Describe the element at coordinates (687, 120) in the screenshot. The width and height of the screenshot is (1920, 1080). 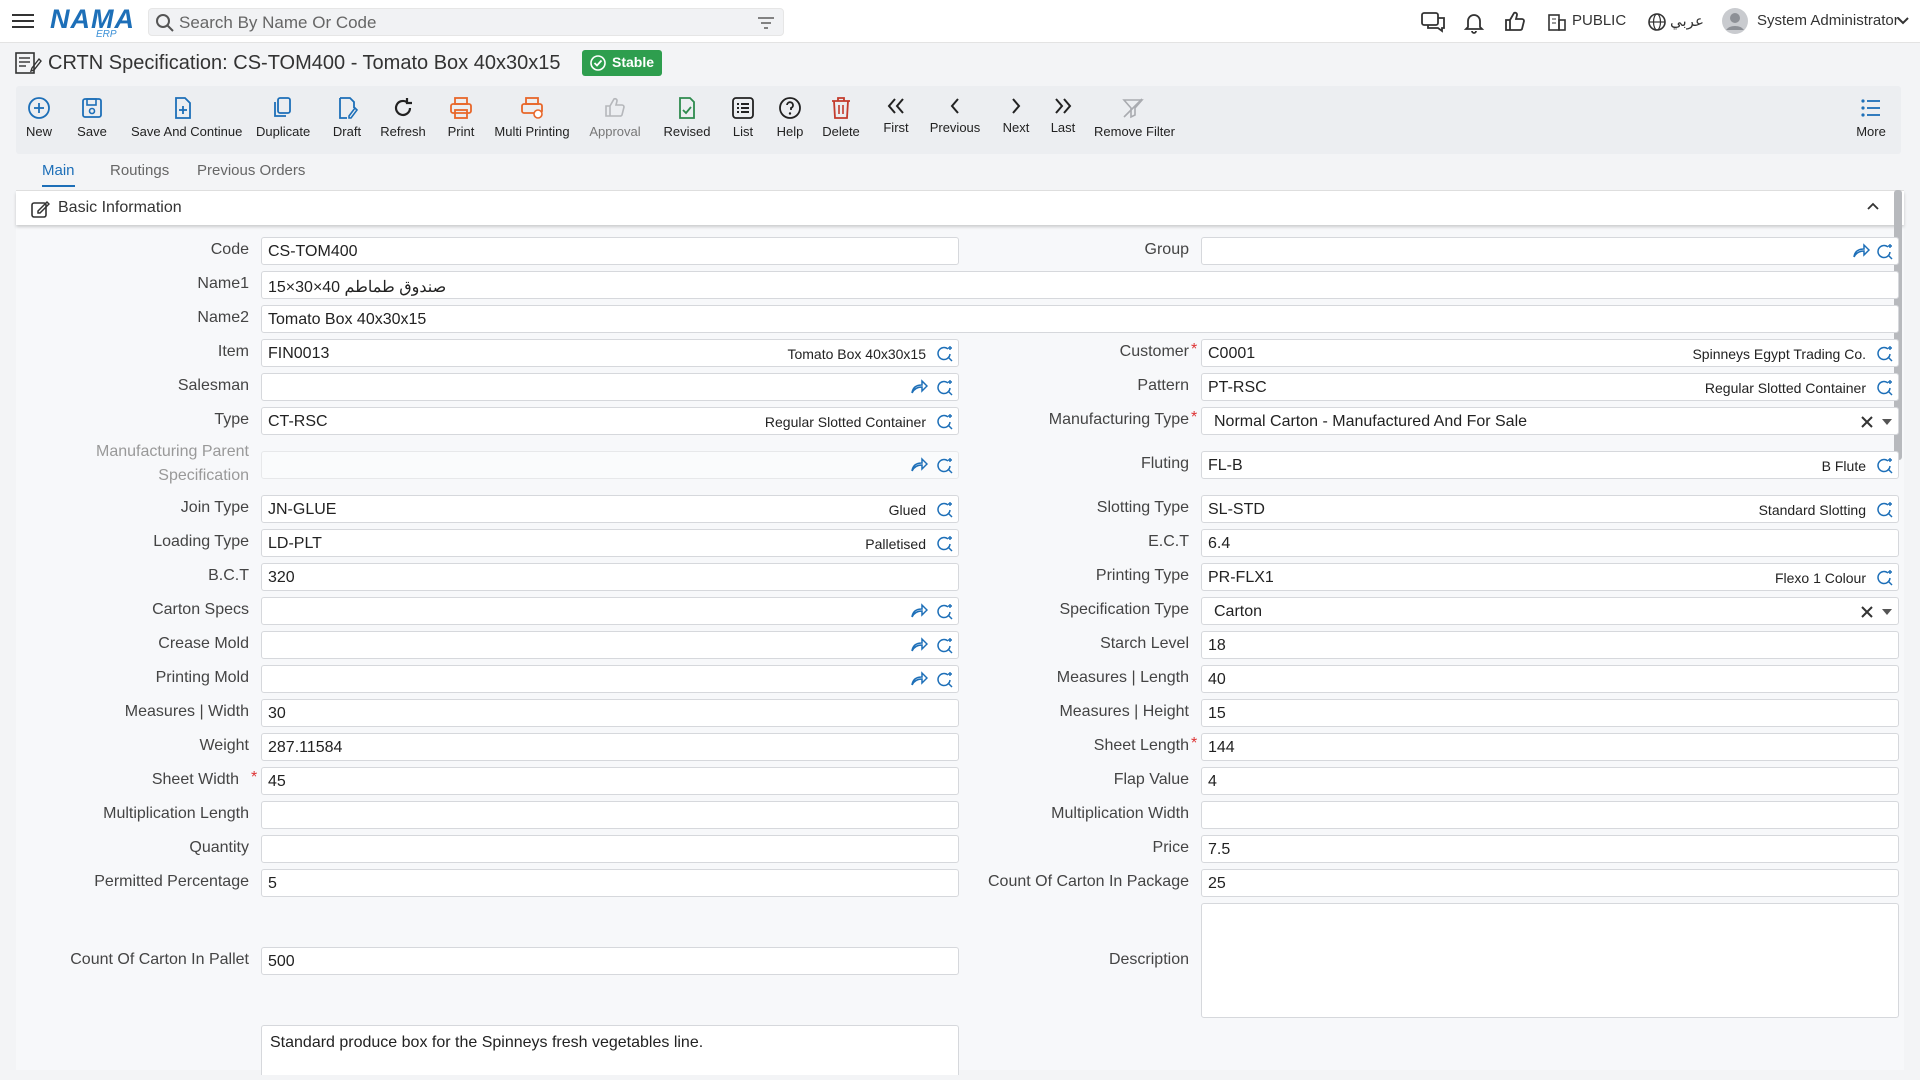
I see `revised-button: Revised` at that location.